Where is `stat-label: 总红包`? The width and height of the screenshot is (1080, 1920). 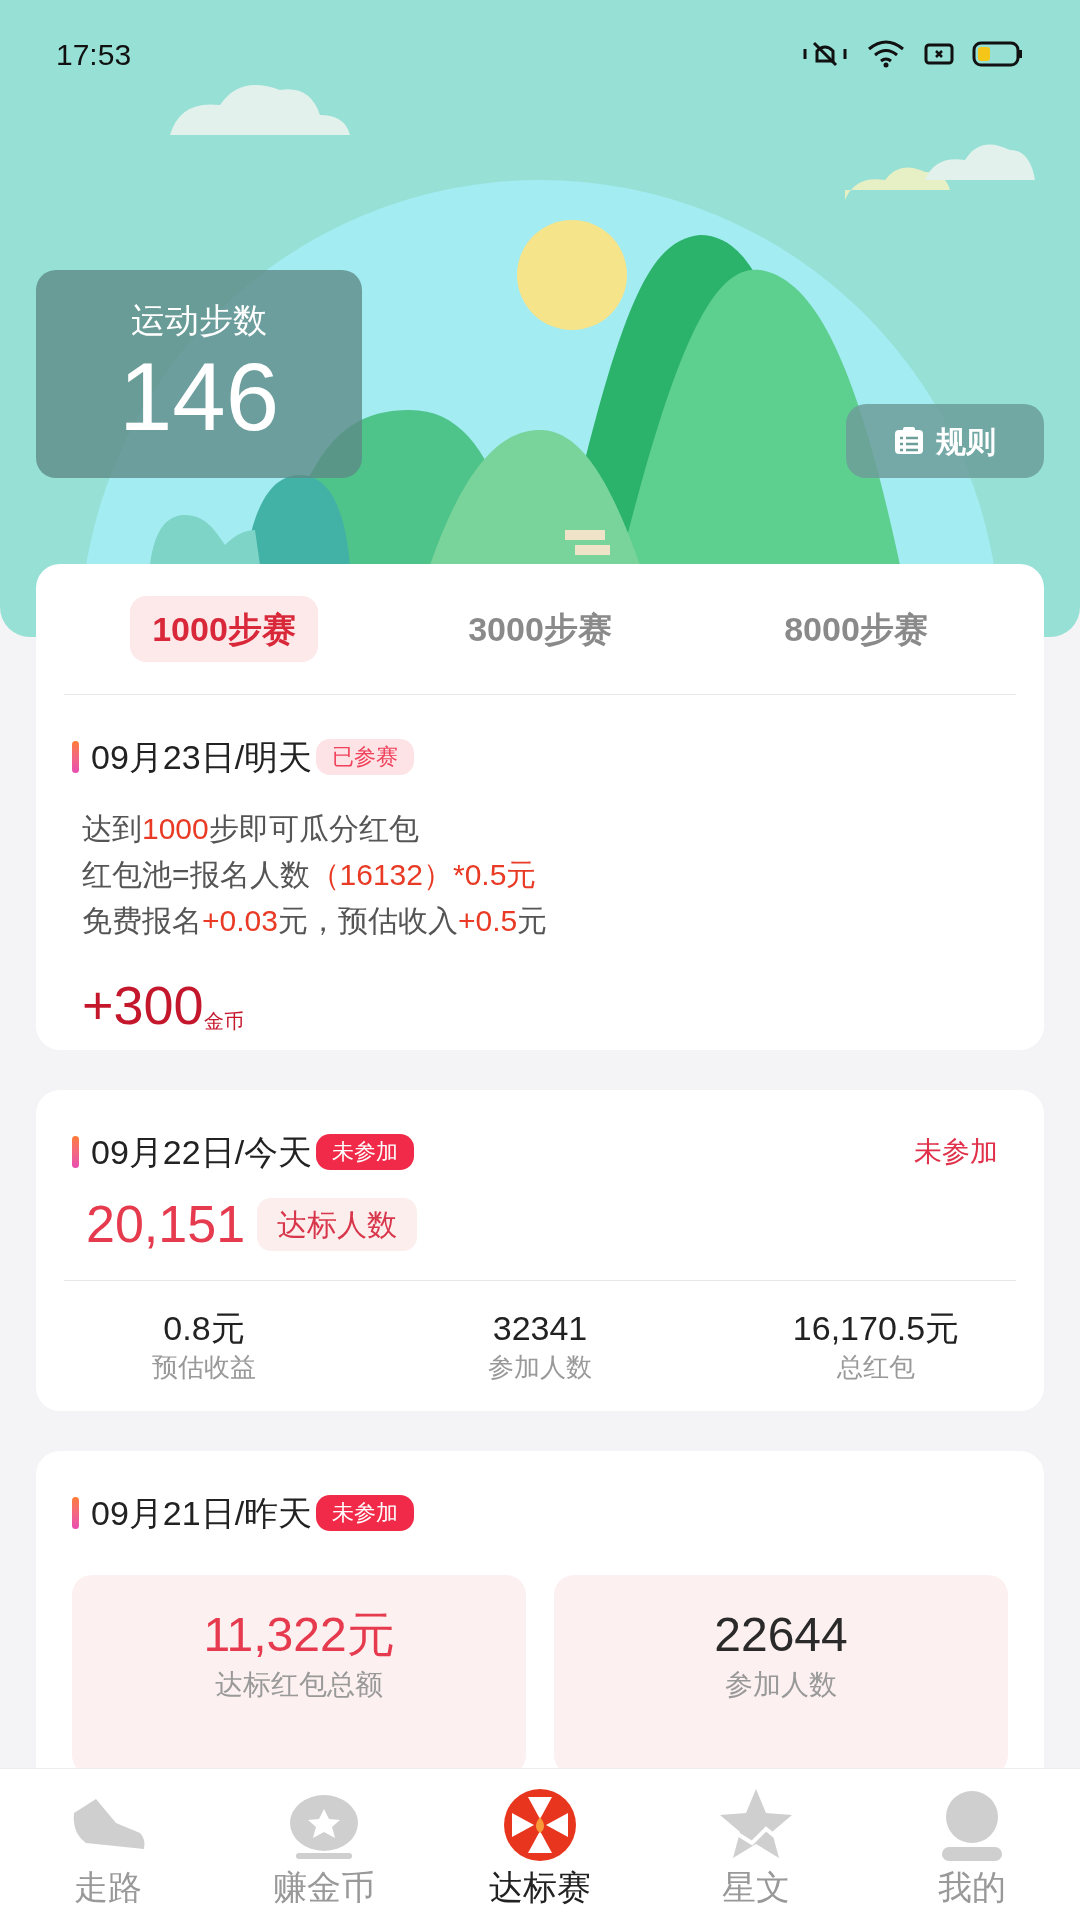
stat-label: 总红包 is located at coordinates (876, 1367).